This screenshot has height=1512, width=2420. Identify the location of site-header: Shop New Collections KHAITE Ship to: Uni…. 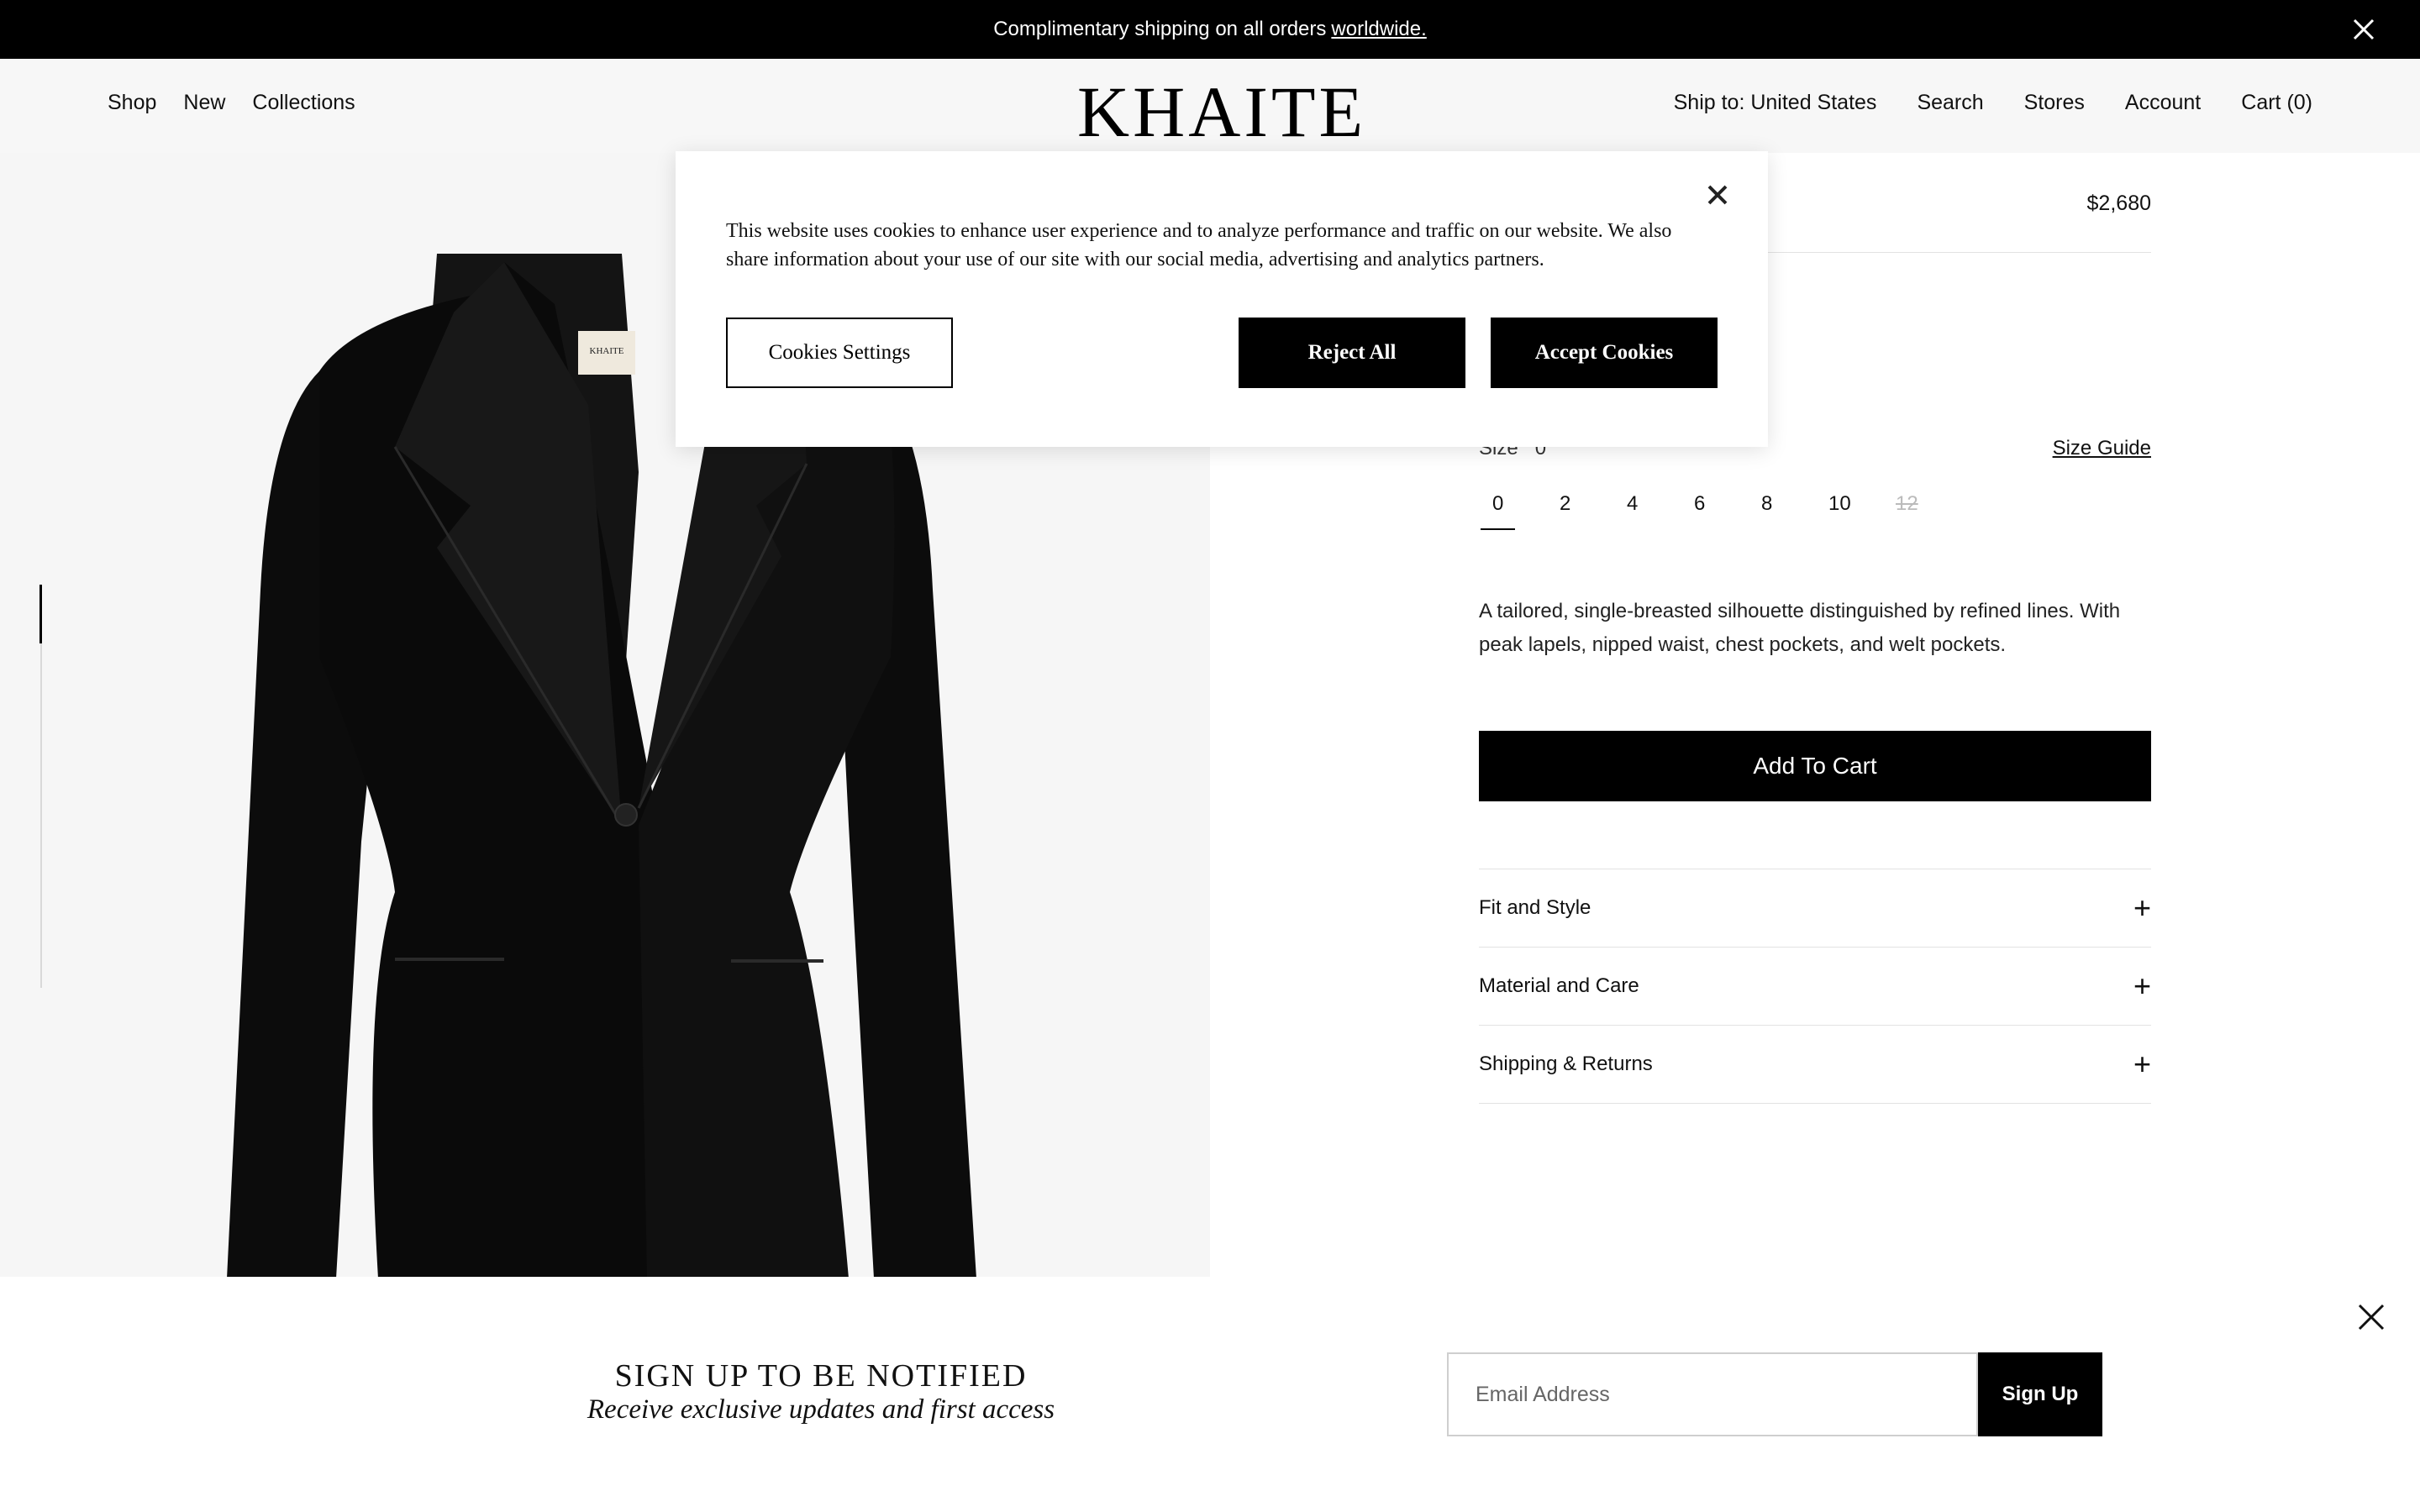
(1210, 106).